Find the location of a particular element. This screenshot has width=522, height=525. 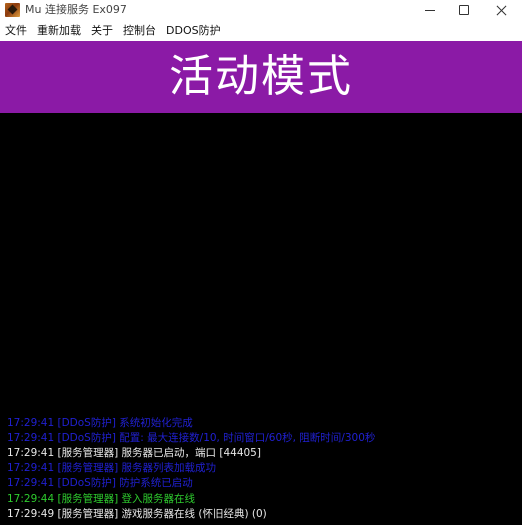

menu-item-ddos-protection: DDOS防护 is located at coordinates (193, 31).